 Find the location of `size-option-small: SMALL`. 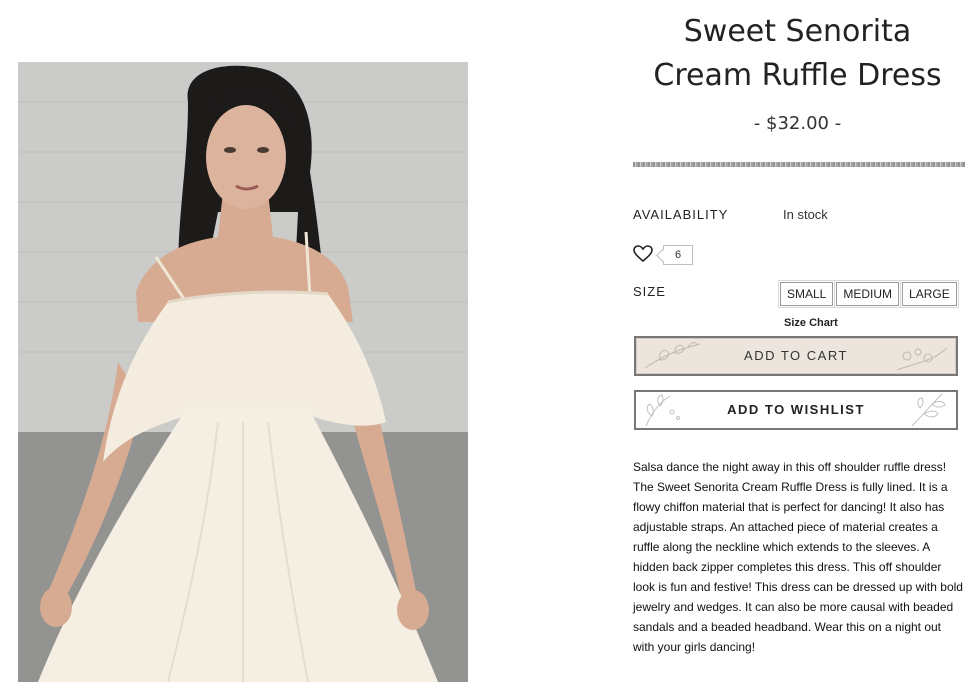

size-option-small: SMALL is located at coordinates (806, 294).